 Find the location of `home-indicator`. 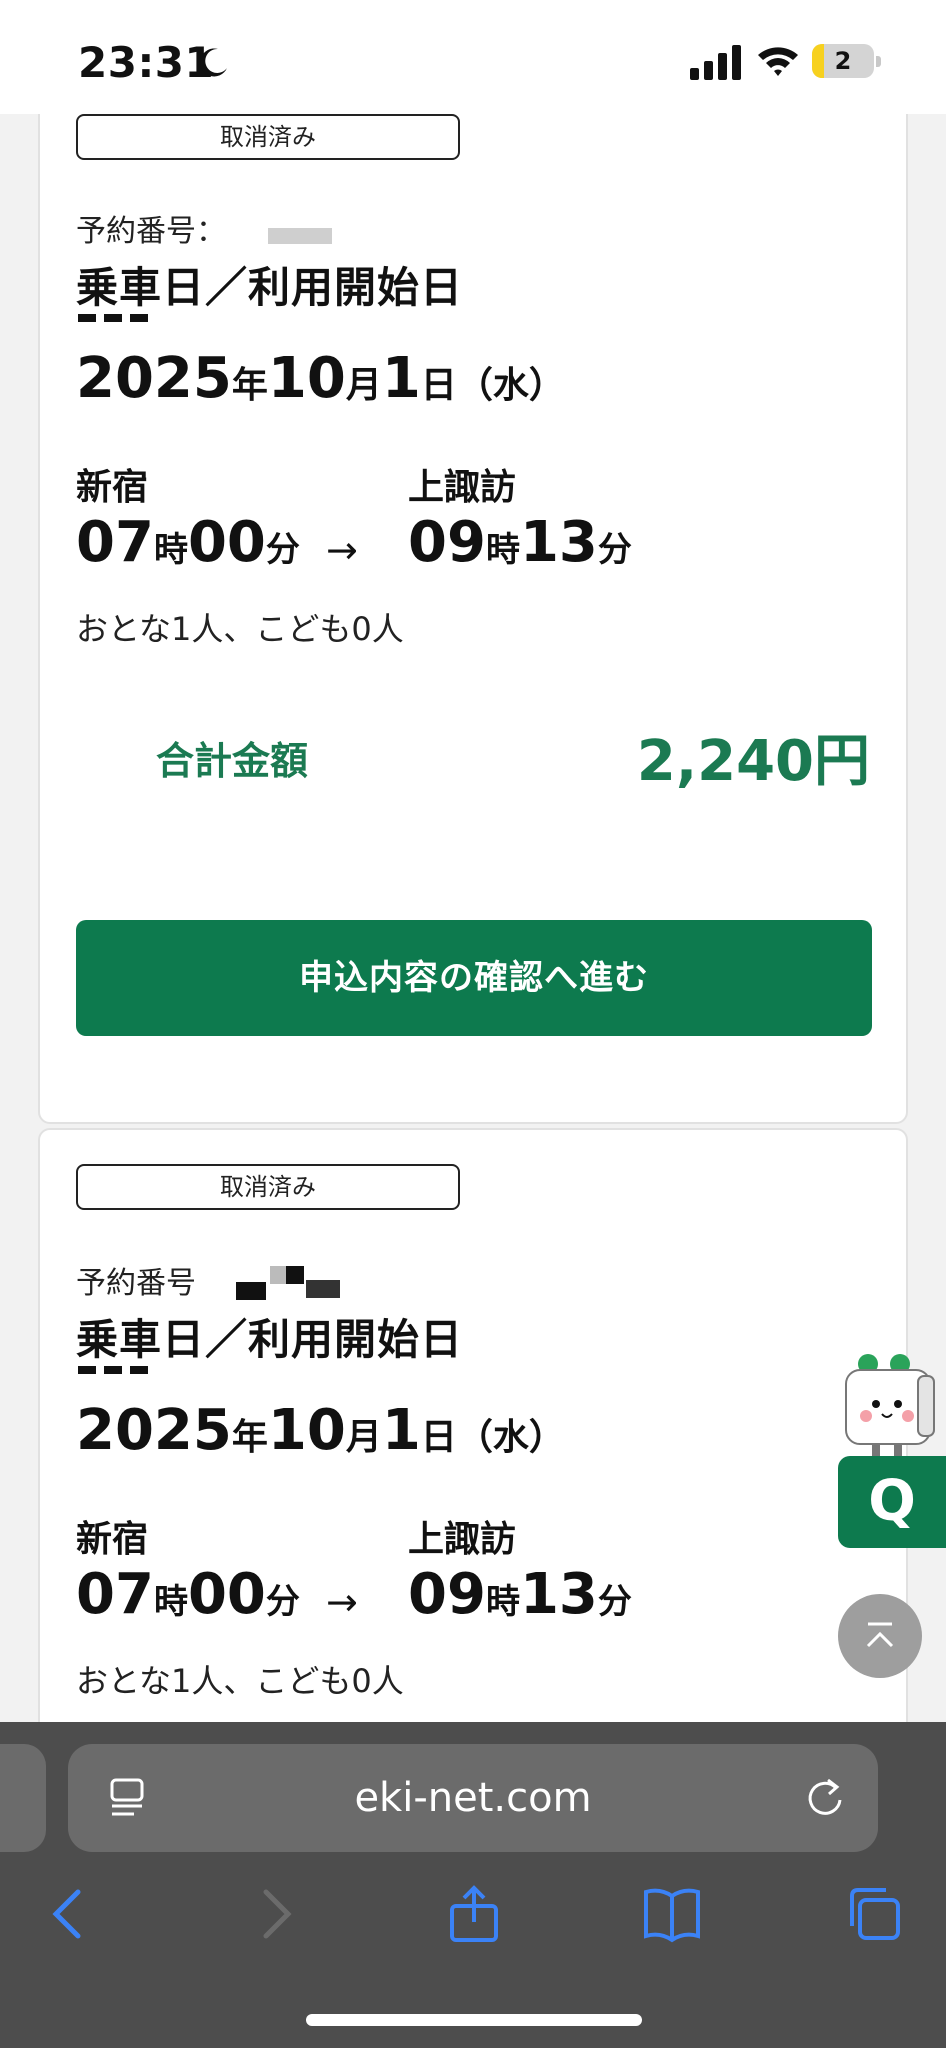

home-indicator is located at coordinates (474, 2020).